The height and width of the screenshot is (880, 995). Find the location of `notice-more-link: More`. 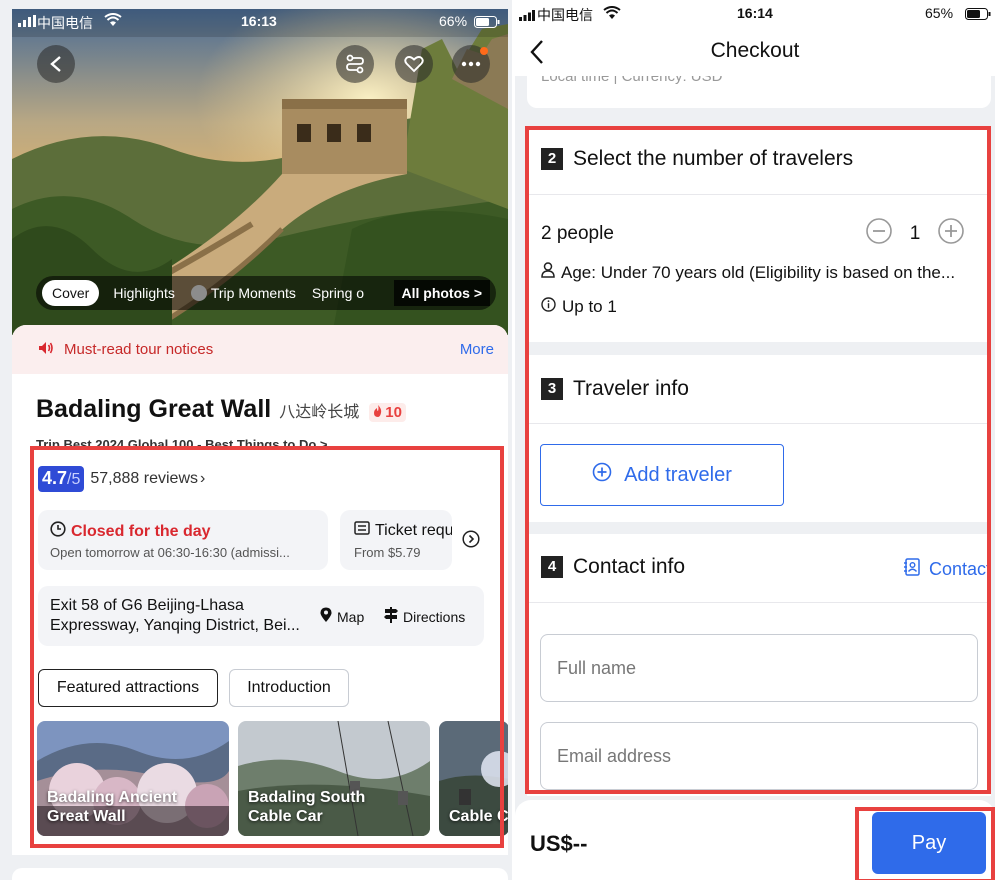

notice-more-link: More is located at coordinates (477, 349).